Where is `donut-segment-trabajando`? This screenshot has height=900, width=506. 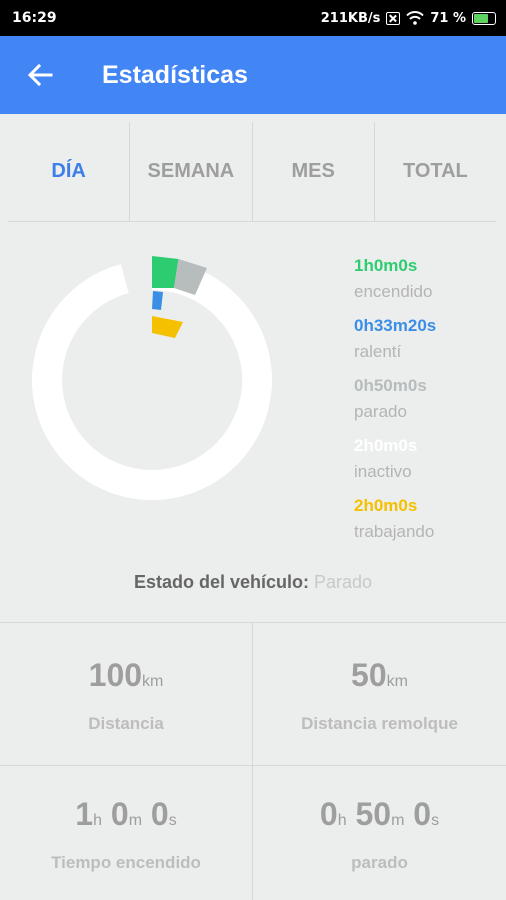
donut-segment-trabajando is located at coordinates (167, 327).